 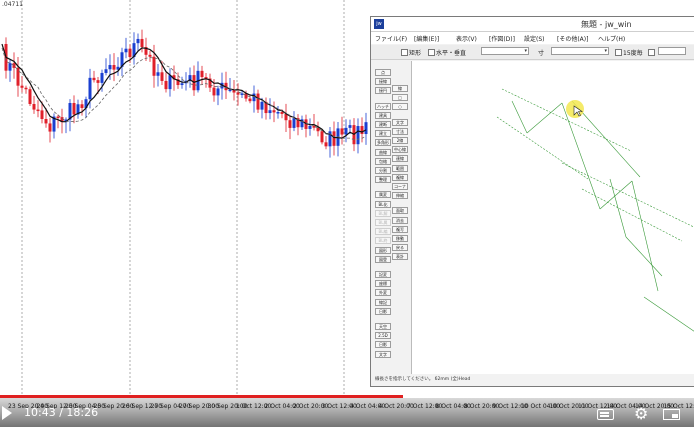 What do you see at coordinates (605, 414) in the screenshot?
I see `subtitles-icon` at bounding box center [605, 414].